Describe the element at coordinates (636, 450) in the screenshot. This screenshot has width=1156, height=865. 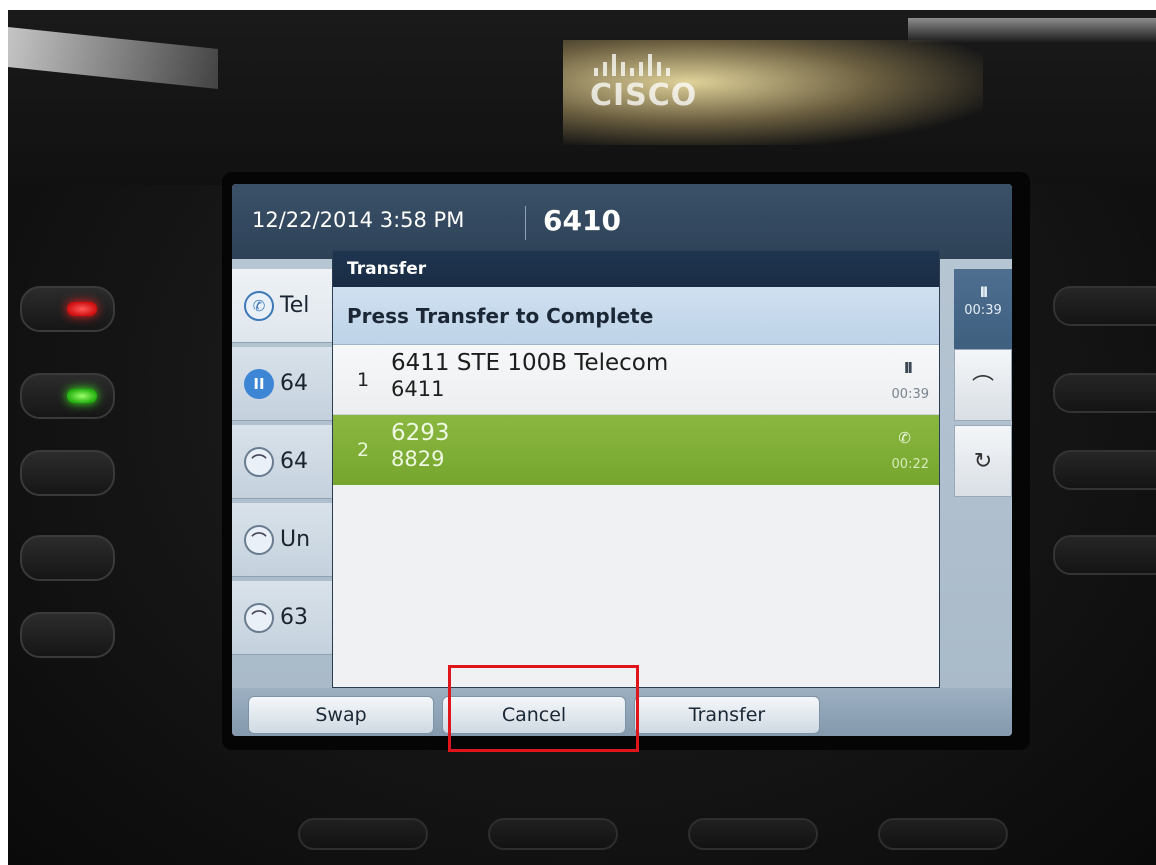
I see `call-list-item-2: 2 6293 8829 ✆ 00:22` at that location.